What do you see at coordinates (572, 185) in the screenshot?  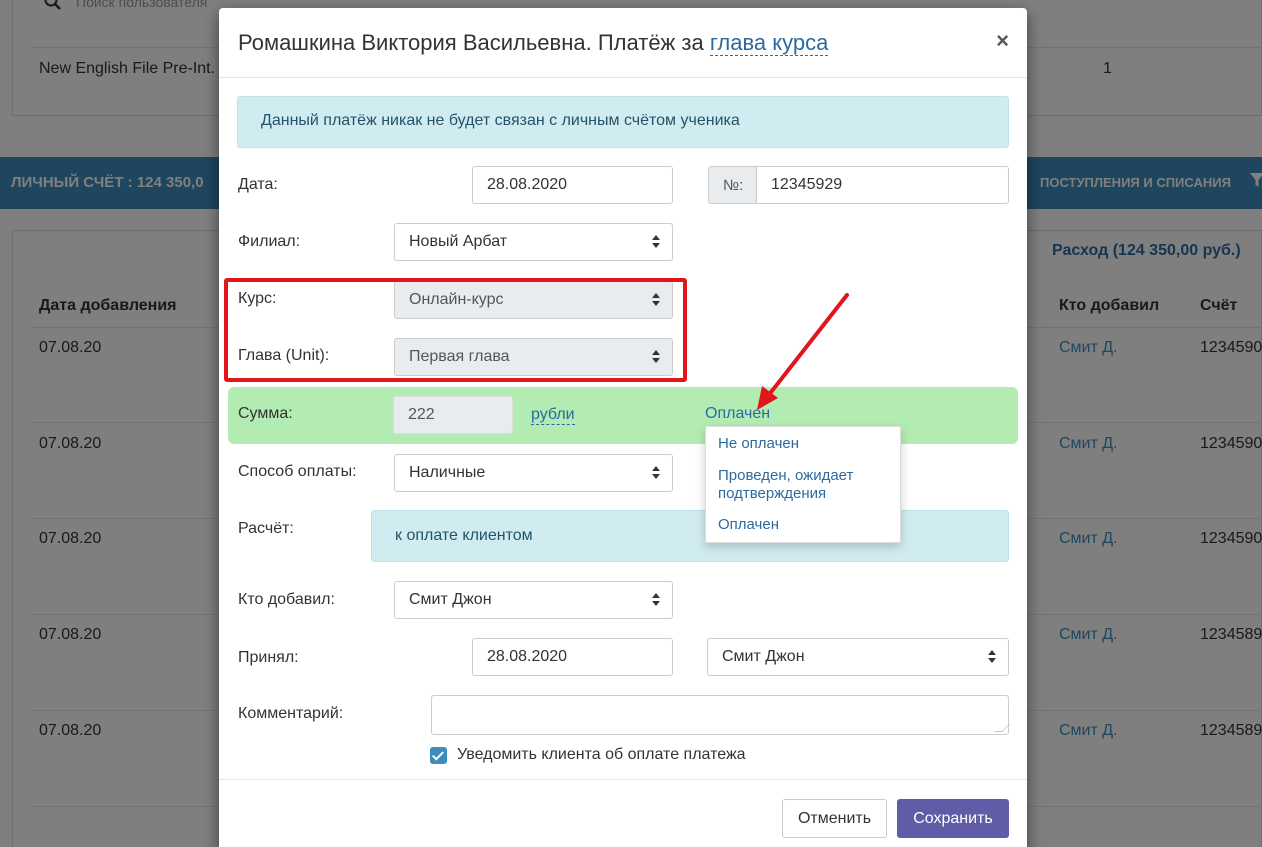 I see `date-input: 28.08.2020` at bounding box center [572, 185].